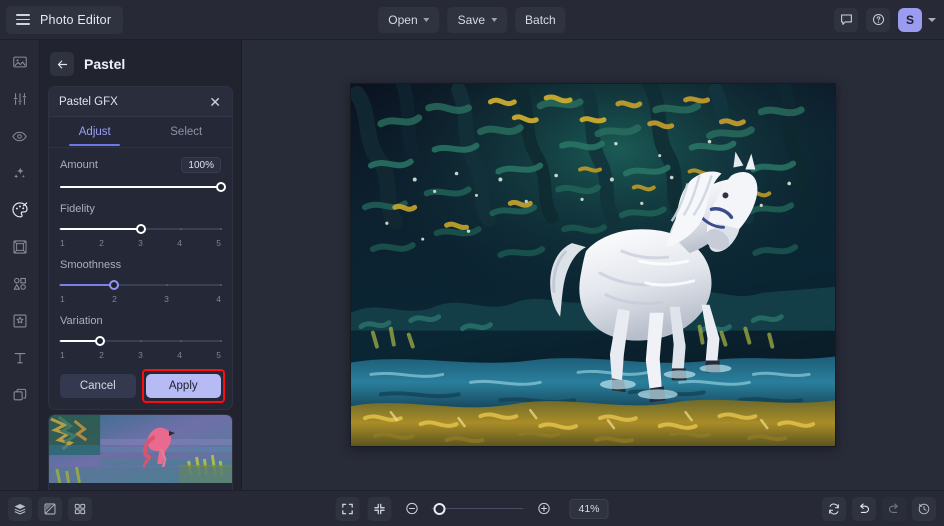 The image size is (944, 526). What do you see at coordinates (439, 508) in the screenshot?
I see `zoom-slider-handle` at bounding box center [439, 508].